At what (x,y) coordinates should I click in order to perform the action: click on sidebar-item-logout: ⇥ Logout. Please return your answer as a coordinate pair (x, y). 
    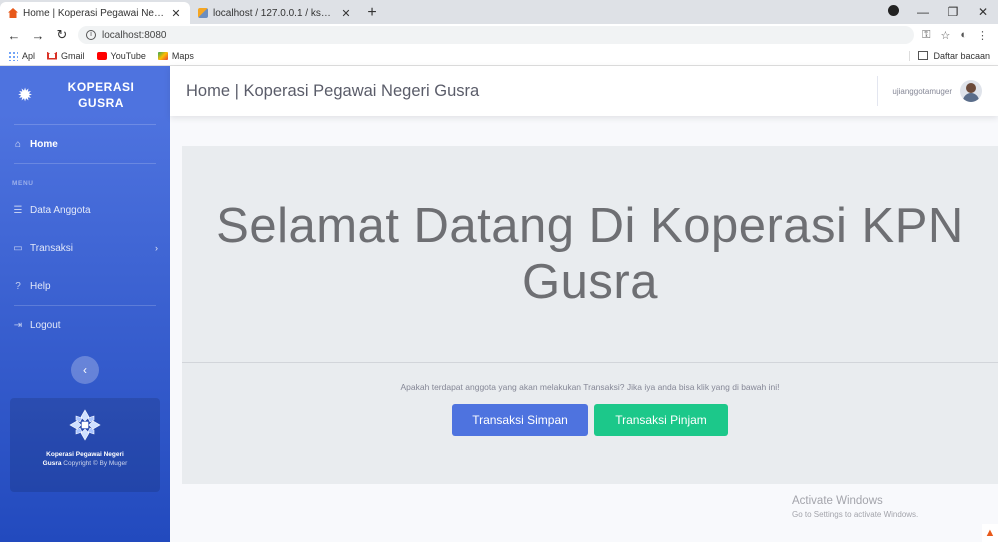
    Looking at the image, I should click on (85, 325).